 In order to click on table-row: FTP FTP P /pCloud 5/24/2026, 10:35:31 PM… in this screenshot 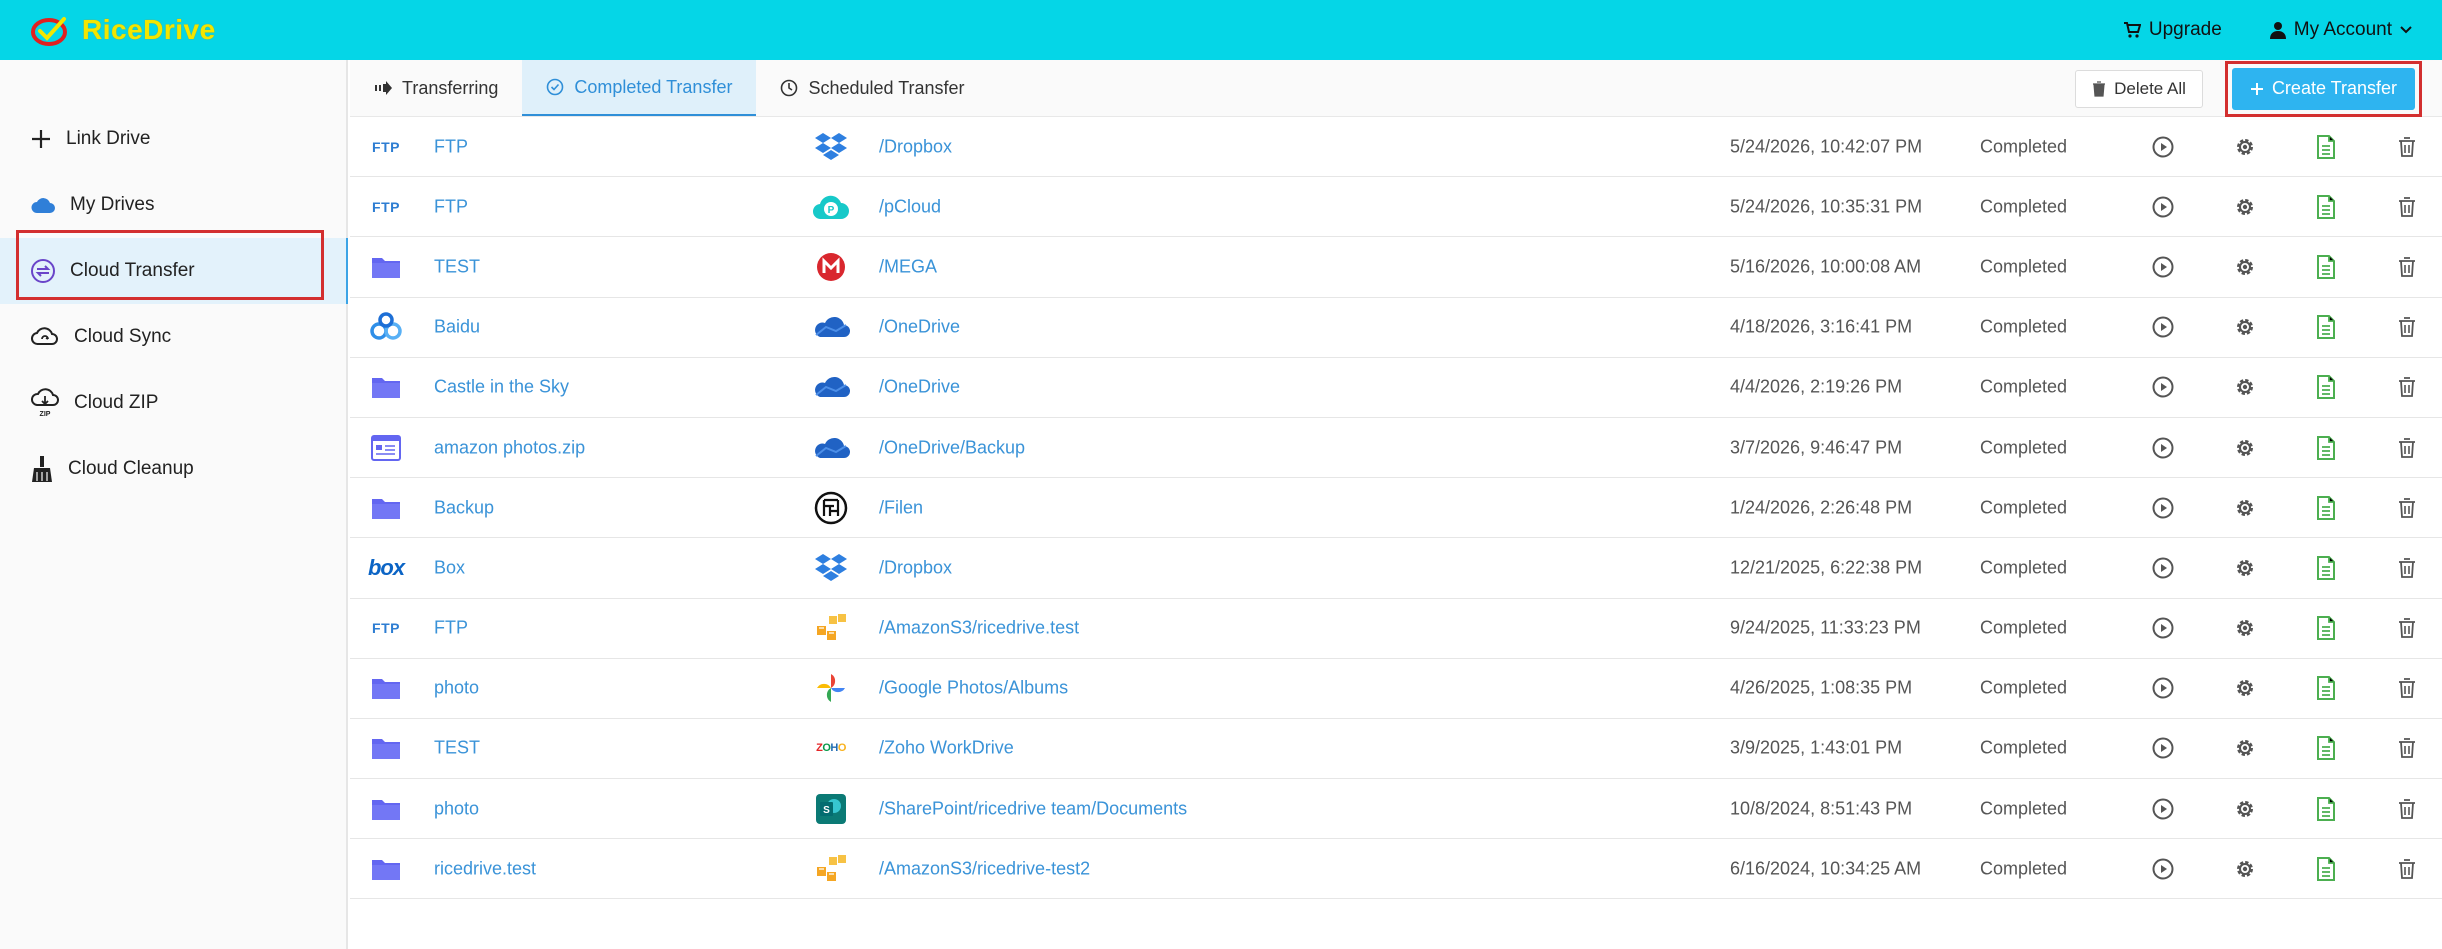, I will do `click(1396, 207)`.